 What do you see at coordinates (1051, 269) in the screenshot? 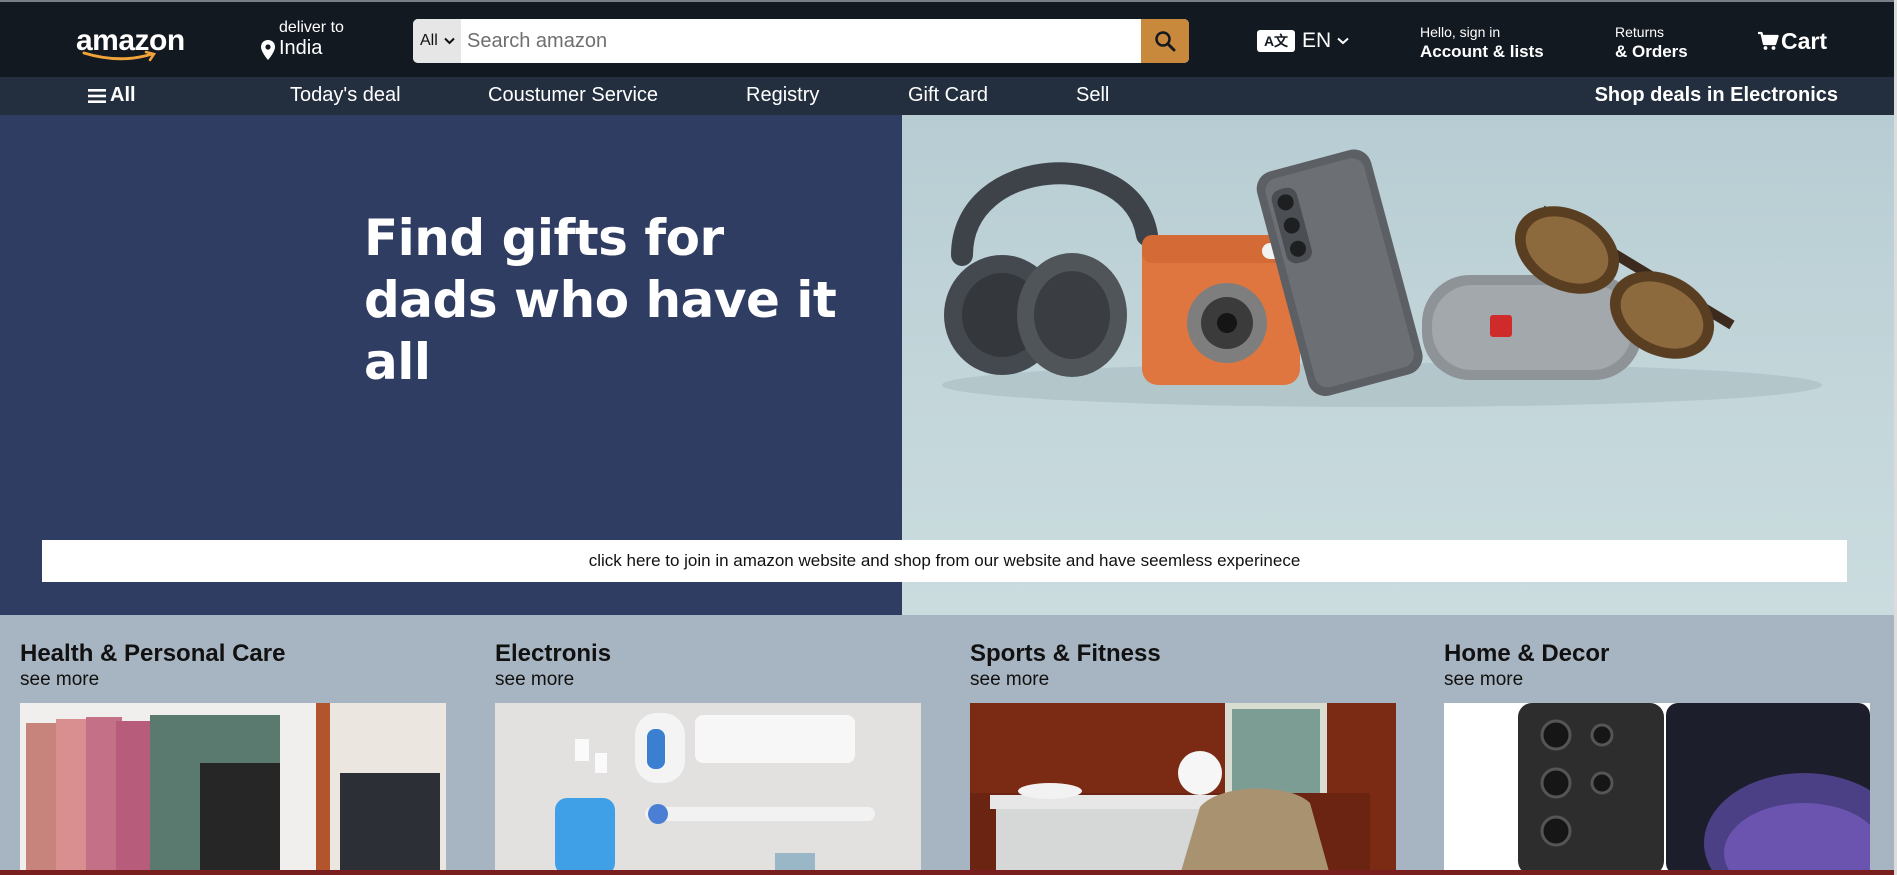
I see `headphones-icon` at bounding box center [1051, 269].